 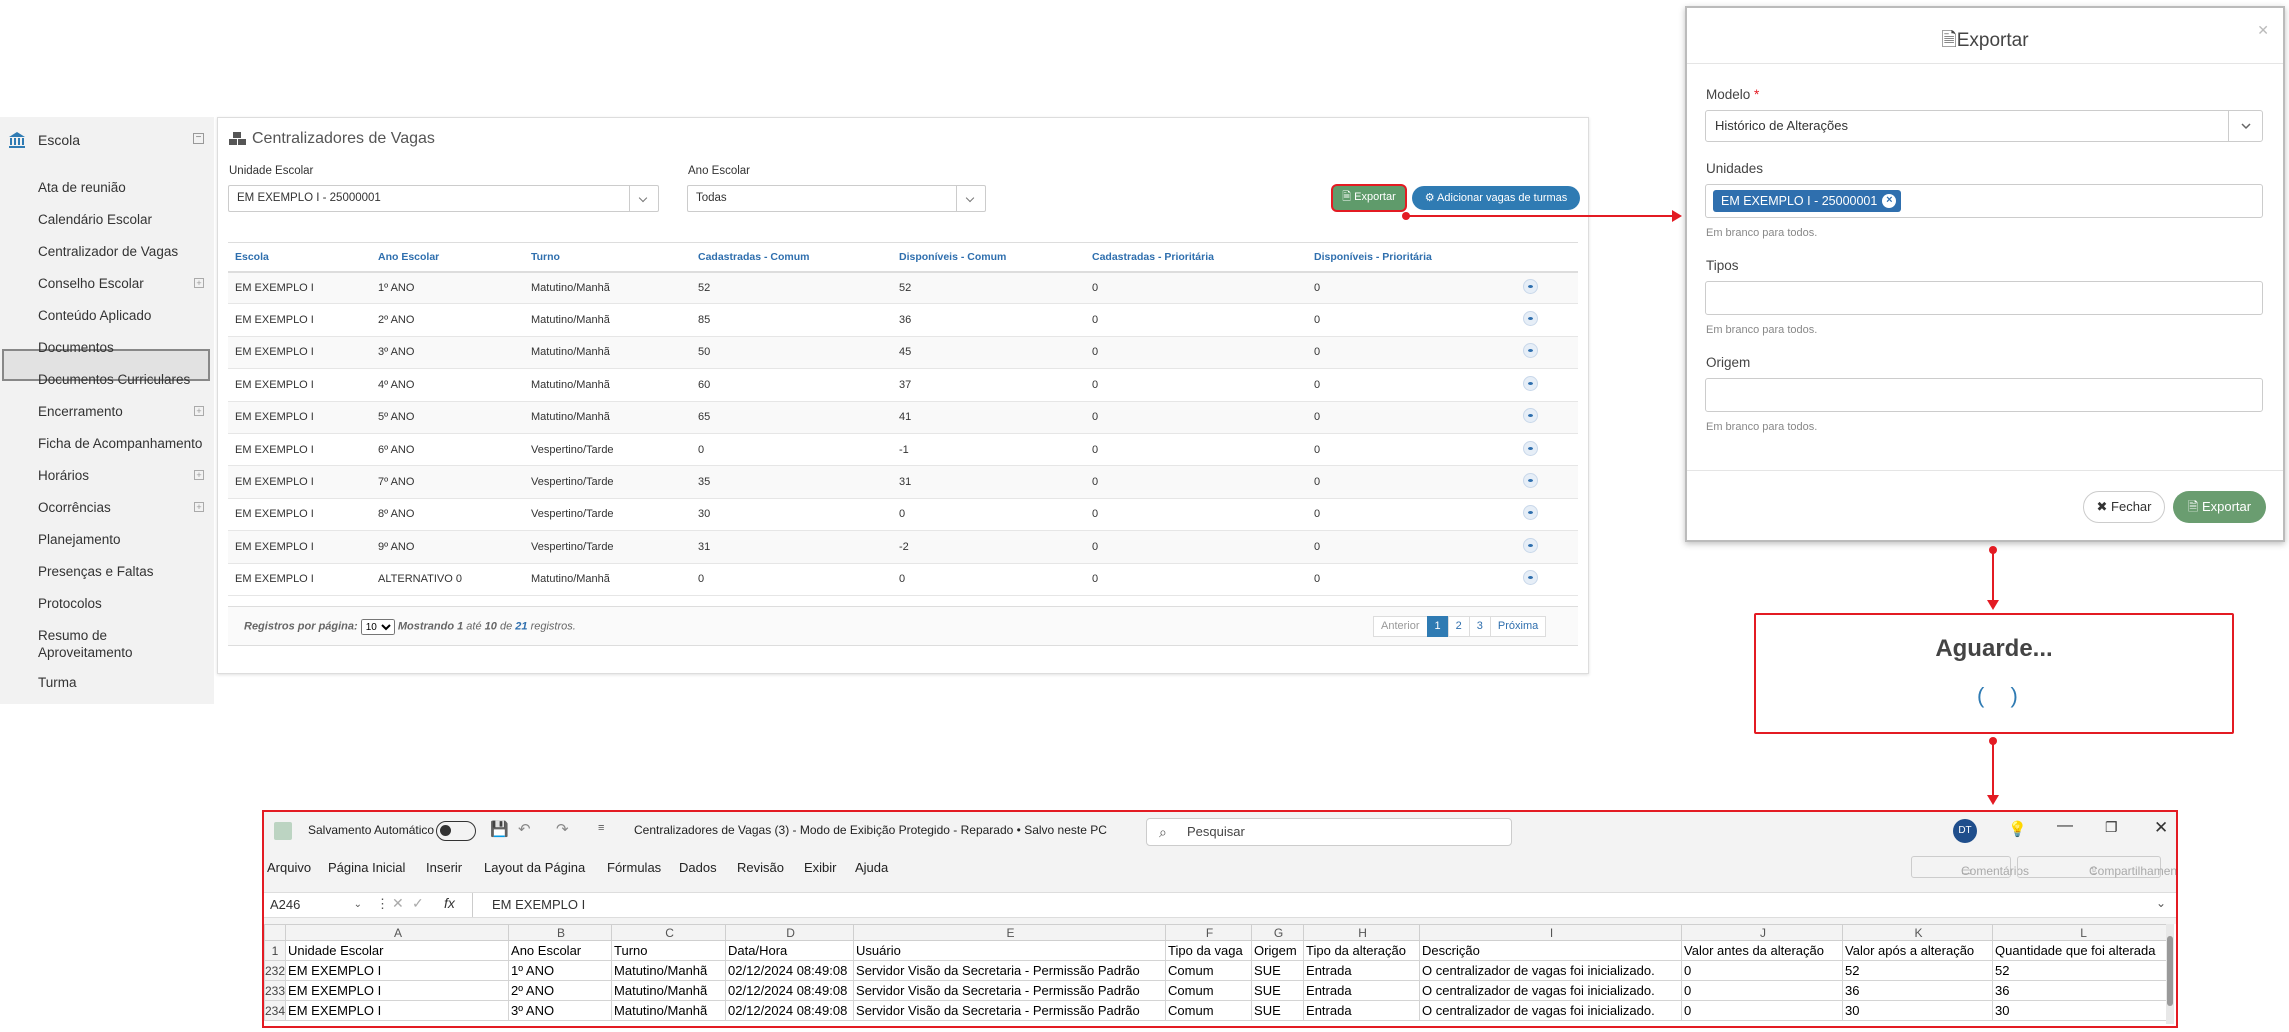 I want to click on row-number: 233, so click(x=275, y=990).